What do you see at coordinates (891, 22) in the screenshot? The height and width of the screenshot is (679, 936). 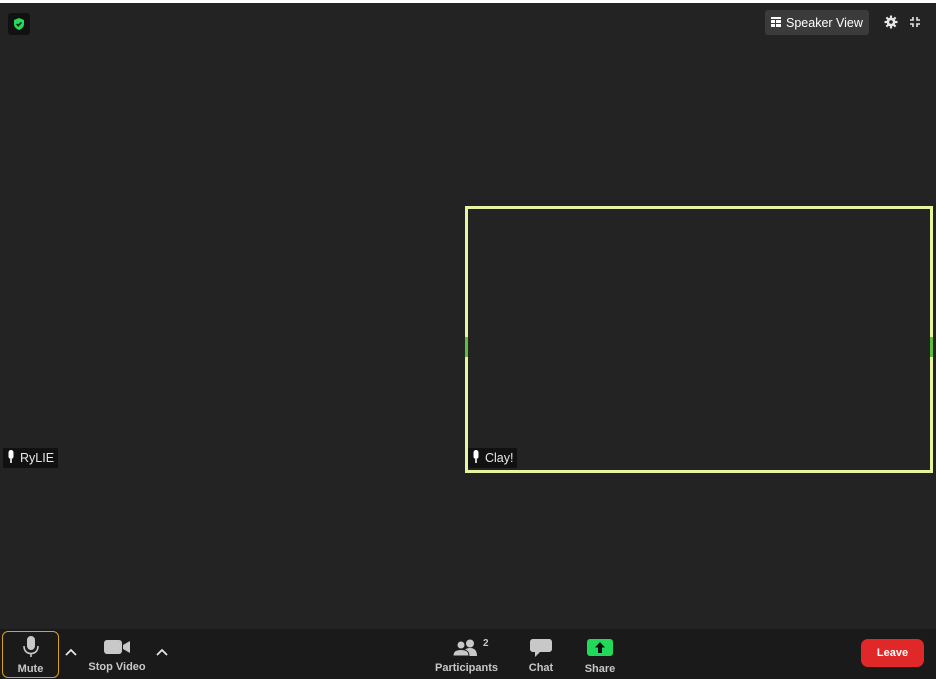 I see `gear-icon` at bounding box center [891, 22].